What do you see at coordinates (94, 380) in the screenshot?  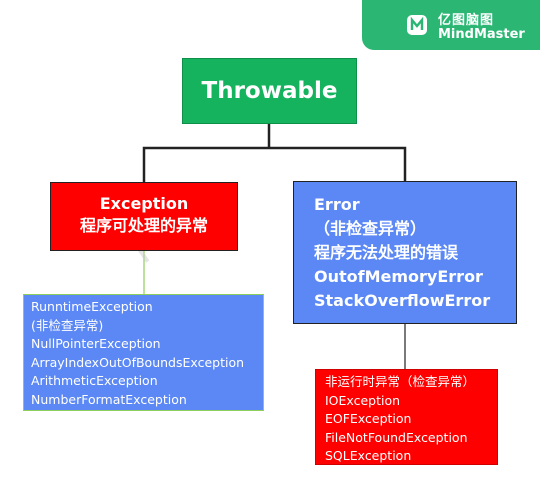 I see `list-item: ArithmeticException` at bounding box center [94, 380].